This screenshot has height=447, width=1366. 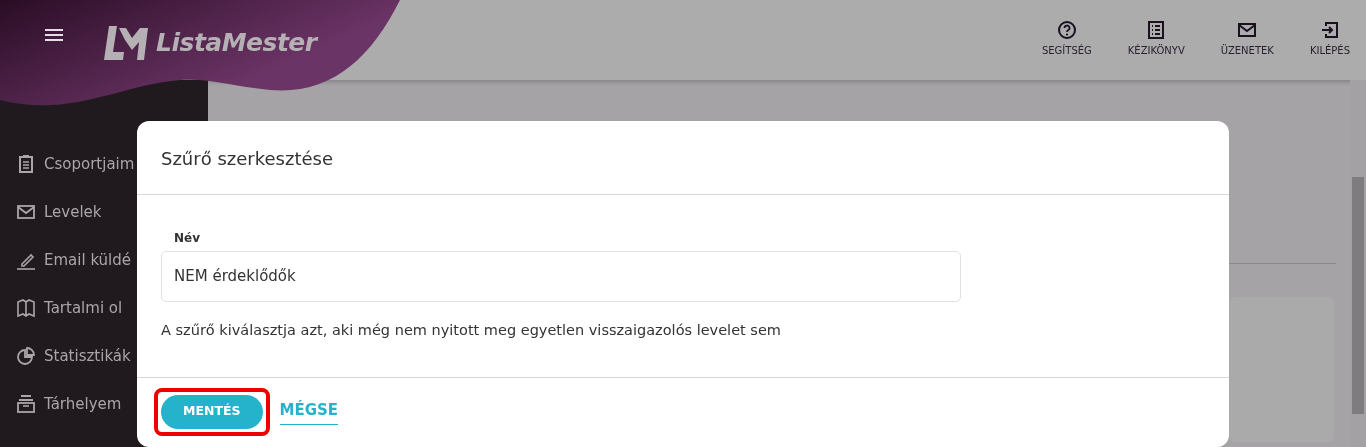 I want to click on sidebar-item: Csoportjaim, so click(x=89, y=164).